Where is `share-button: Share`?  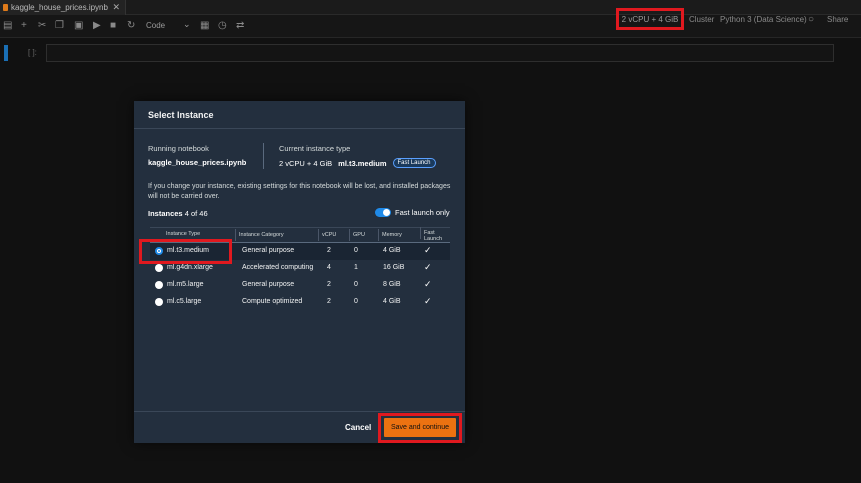 share-button: Share is located at coordinates (837, 19).